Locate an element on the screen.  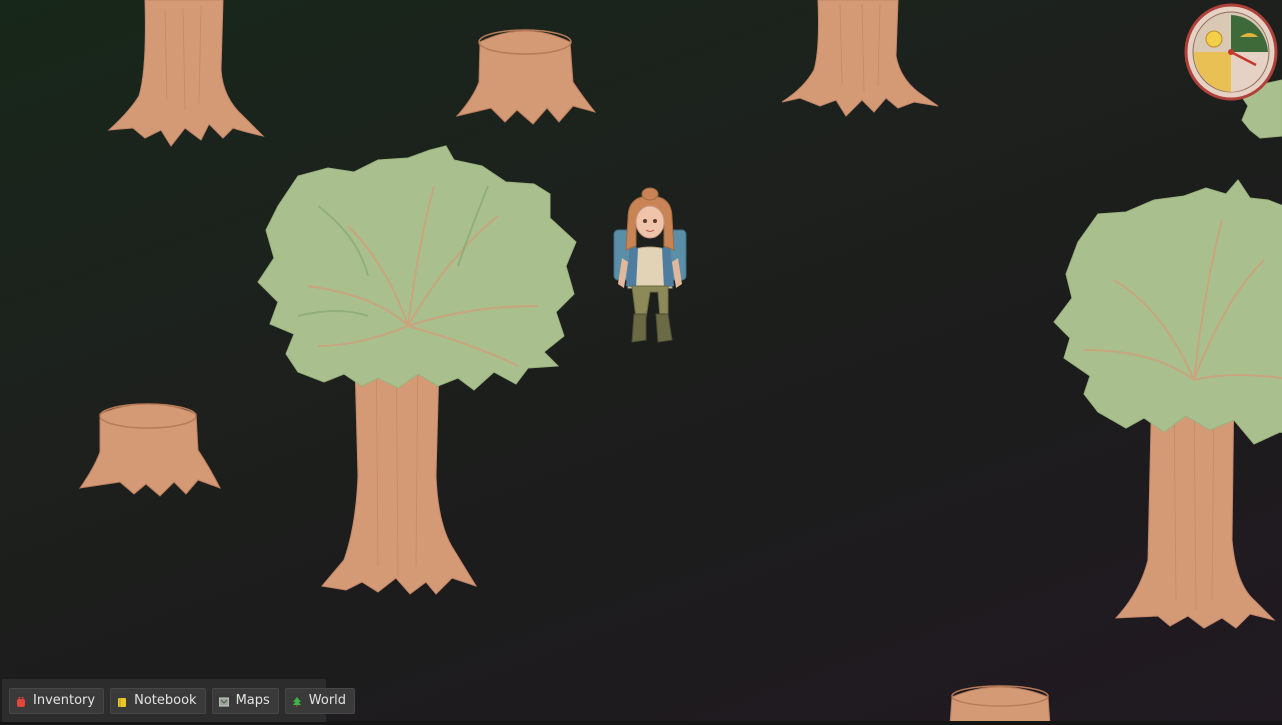
backpack-icon is located at coordinates (21, 701).